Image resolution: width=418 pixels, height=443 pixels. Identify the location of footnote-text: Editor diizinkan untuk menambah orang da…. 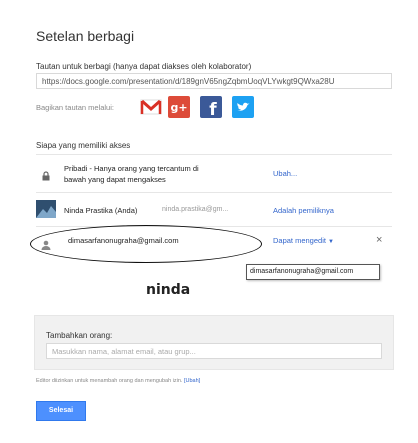
(109, 381).